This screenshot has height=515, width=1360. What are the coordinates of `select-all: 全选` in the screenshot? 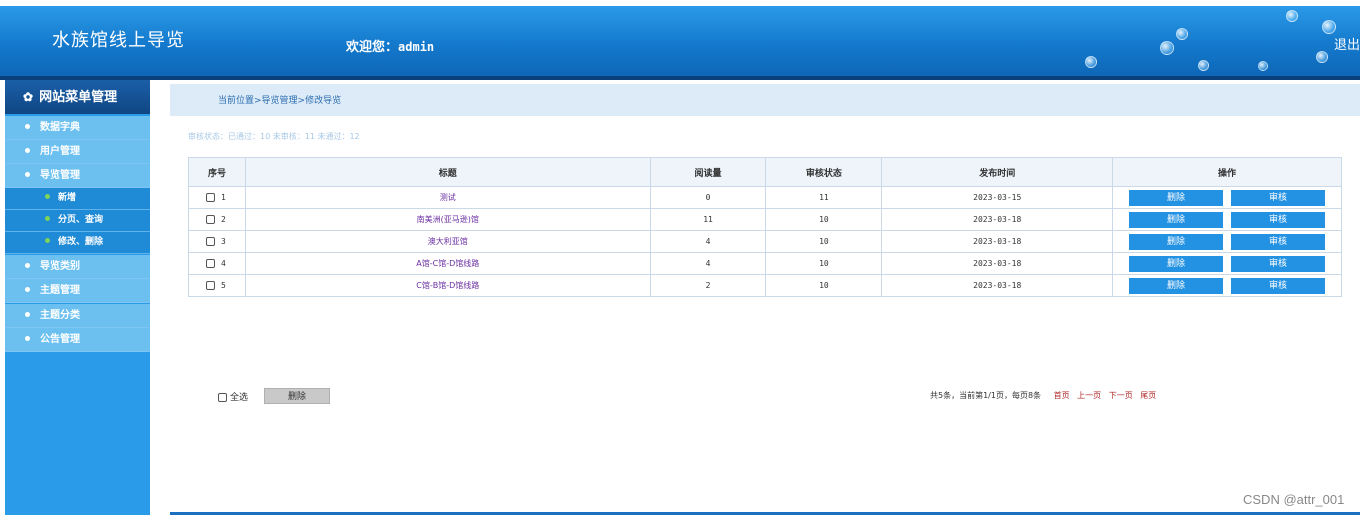 It's located at (233, 396).